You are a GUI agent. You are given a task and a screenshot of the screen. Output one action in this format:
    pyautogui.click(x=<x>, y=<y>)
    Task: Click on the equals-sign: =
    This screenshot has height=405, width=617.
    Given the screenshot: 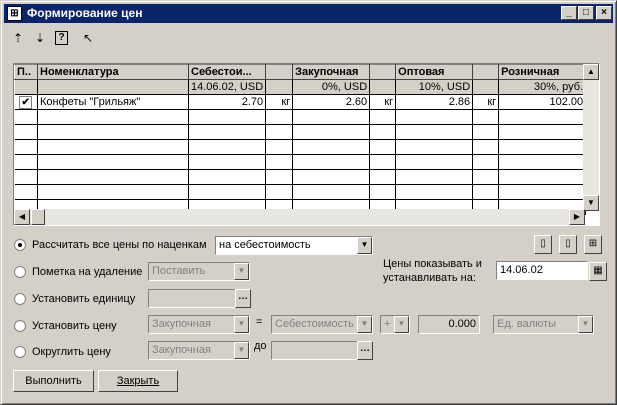 What is the action you would take?
    pyautogui.click(x=259, y=322)
    